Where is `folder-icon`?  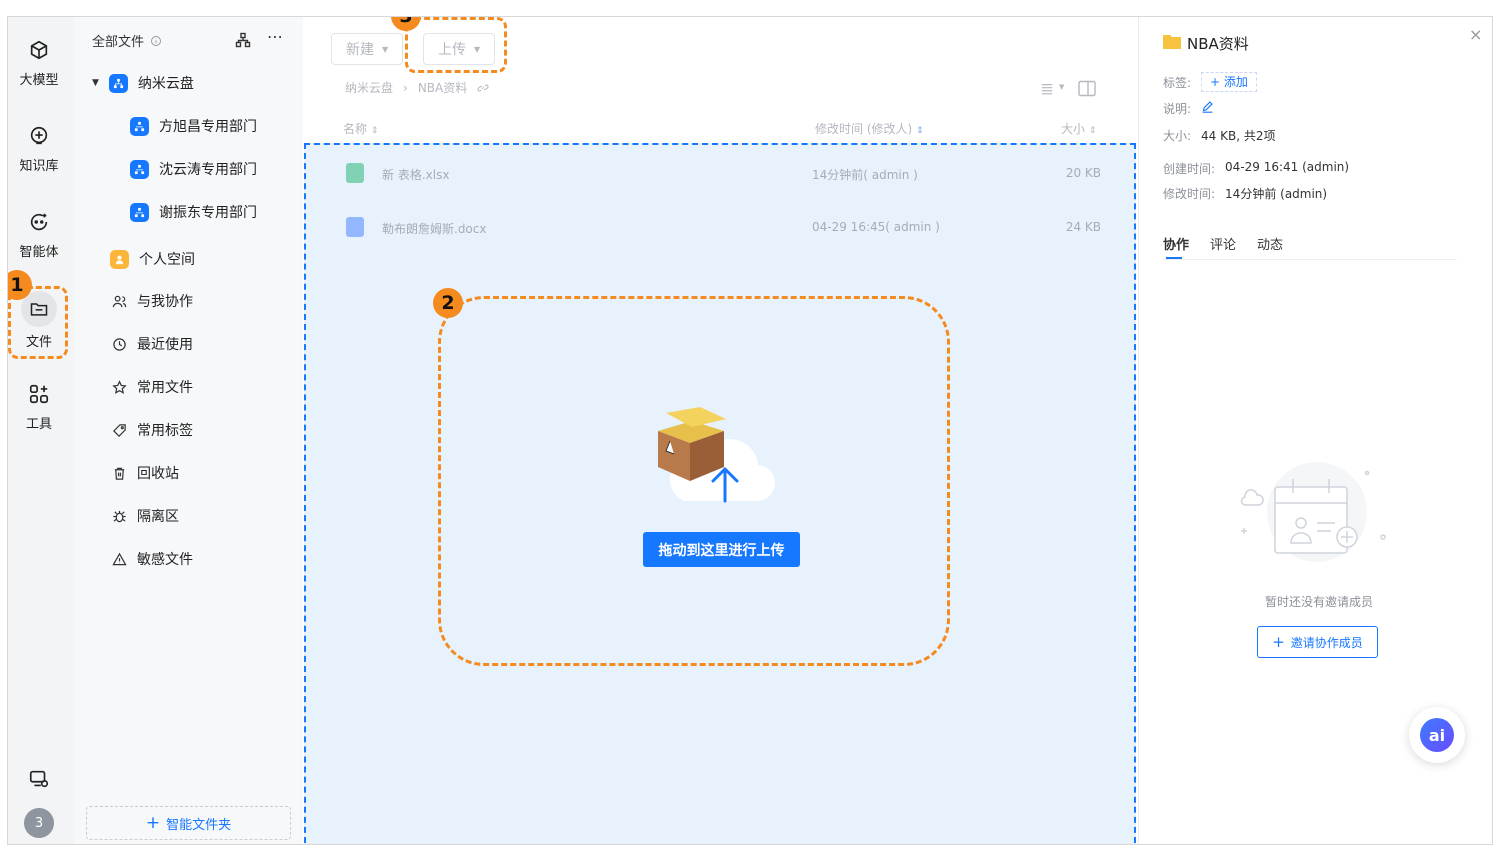 folder-icon is located at coordinates (1172, 42).